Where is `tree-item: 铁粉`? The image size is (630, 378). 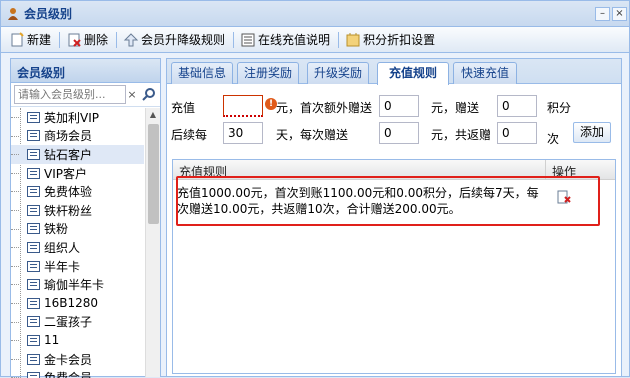
tree-item: 铁粉 is located at coordinates (77, 229).